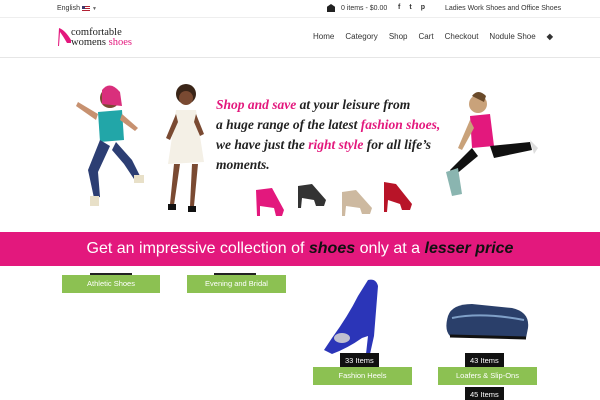 This screenshot has width=600, height=400. Describe the element at coordinates (487, 322) in the screenshot. I see `patterned-loafer-image` at that location.